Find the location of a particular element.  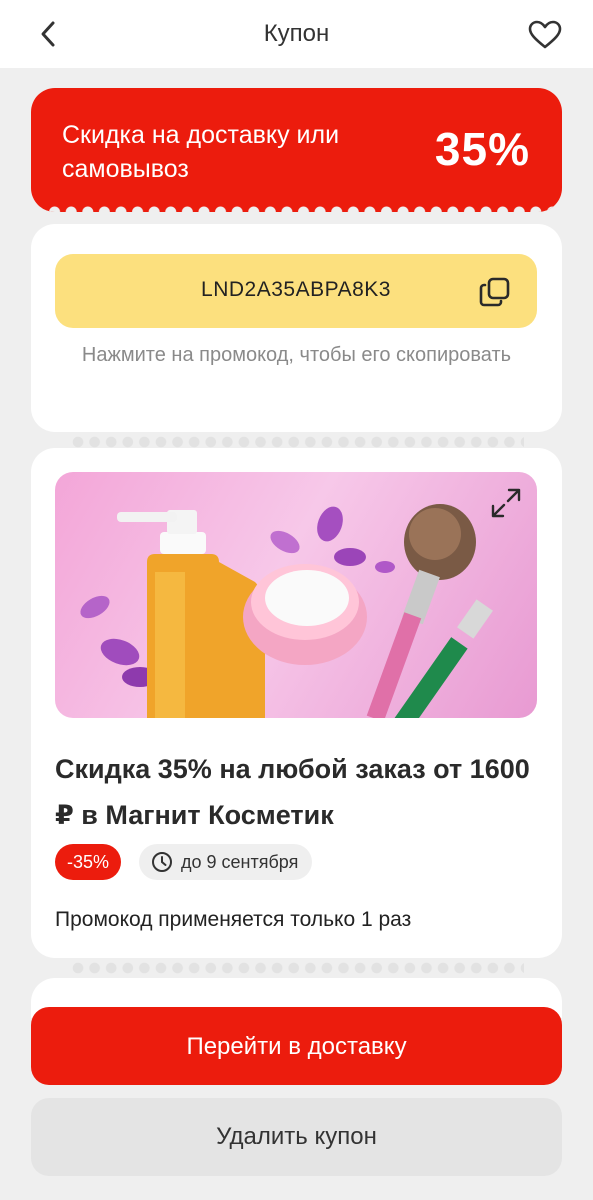

top-bar: Купон is located at coordinates (296, 34).